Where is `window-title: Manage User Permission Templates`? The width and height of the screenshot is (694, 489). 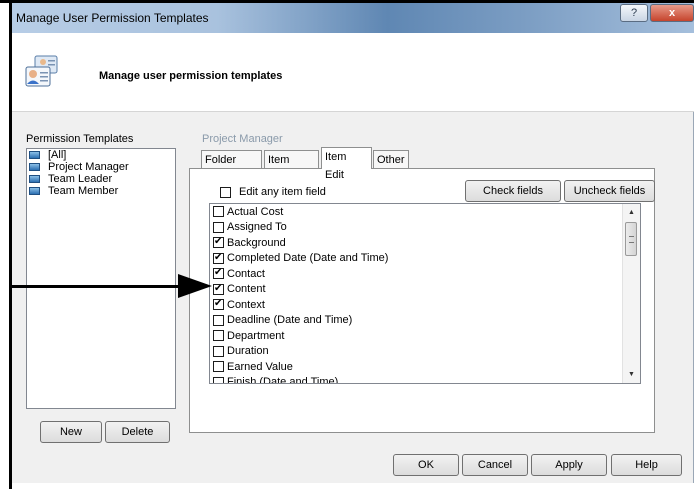 window-title: Manage User Permission Templates is located at coordinates (112, 18).